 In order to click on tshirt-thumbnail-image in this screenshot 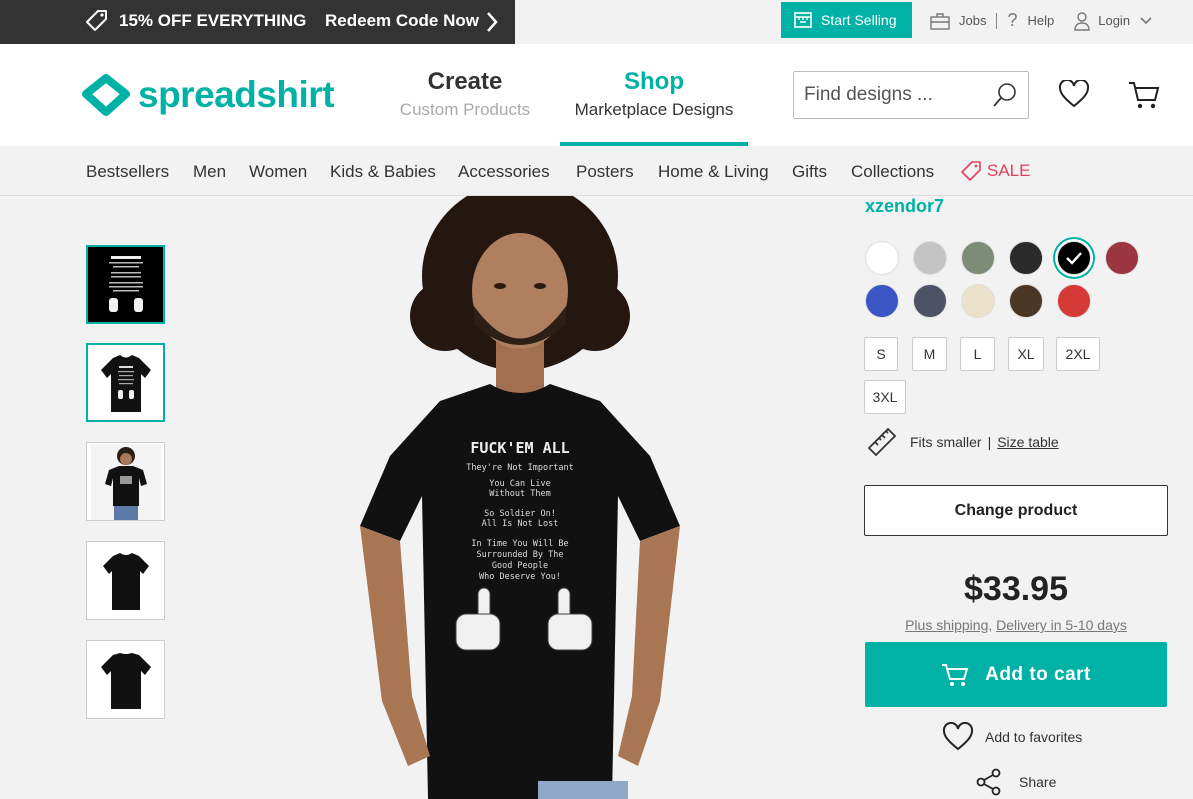, I will do `click(125, 383)`.